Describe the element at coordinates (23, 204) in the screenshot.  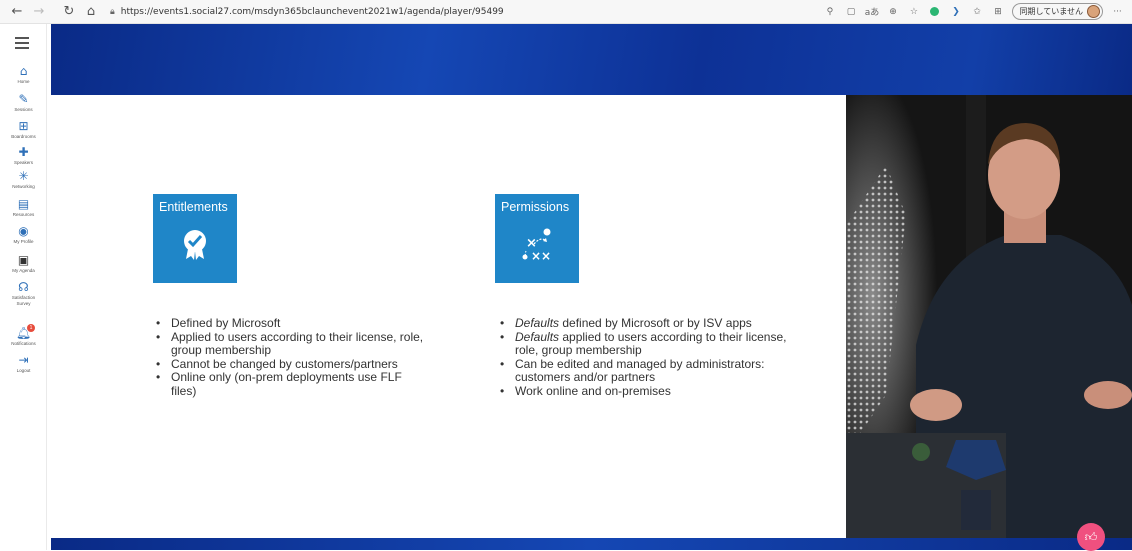
I see `resources-icon: ▤` at that location.